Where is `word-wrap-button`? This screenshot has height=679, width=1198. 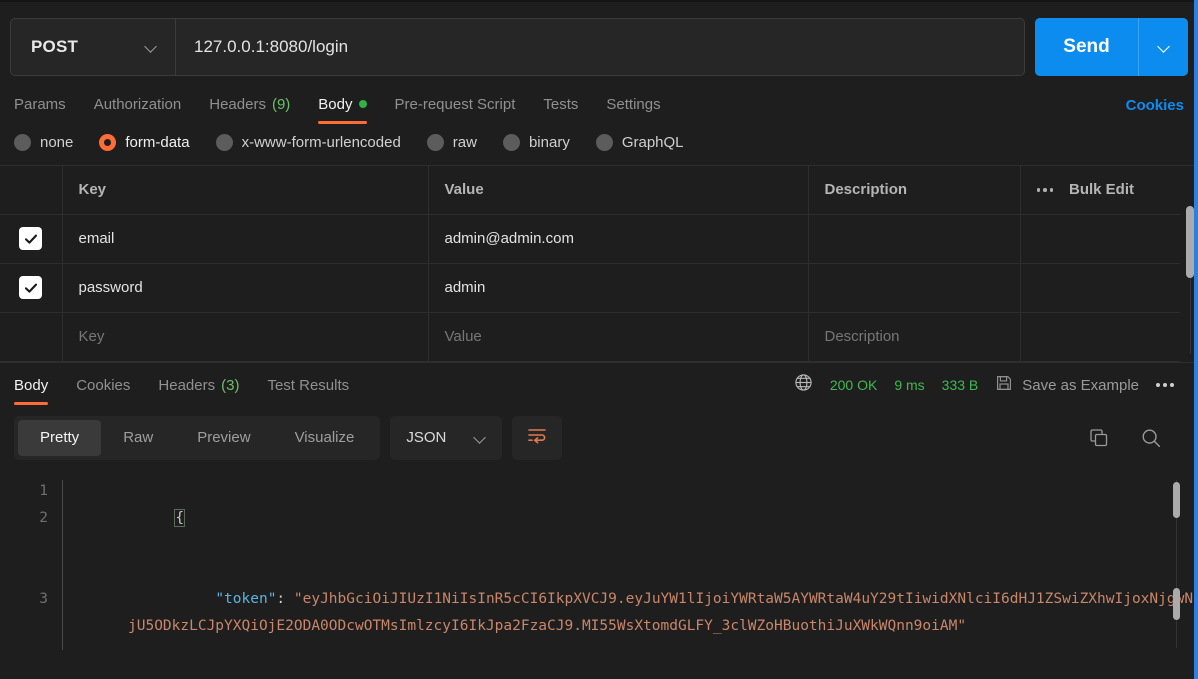 word-wrap-button is located at coordinates (537, 437).